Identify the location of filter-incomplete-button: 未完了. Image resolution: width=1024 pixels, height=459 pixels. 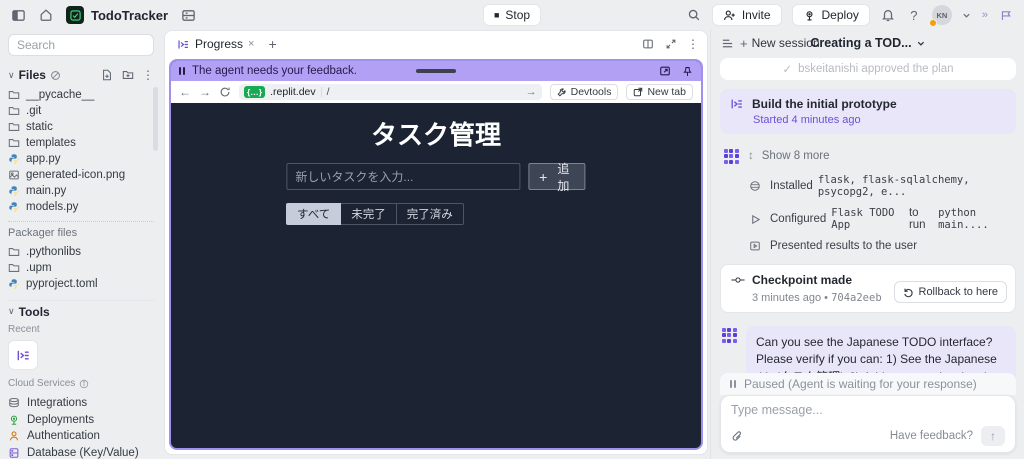
(369, 214).